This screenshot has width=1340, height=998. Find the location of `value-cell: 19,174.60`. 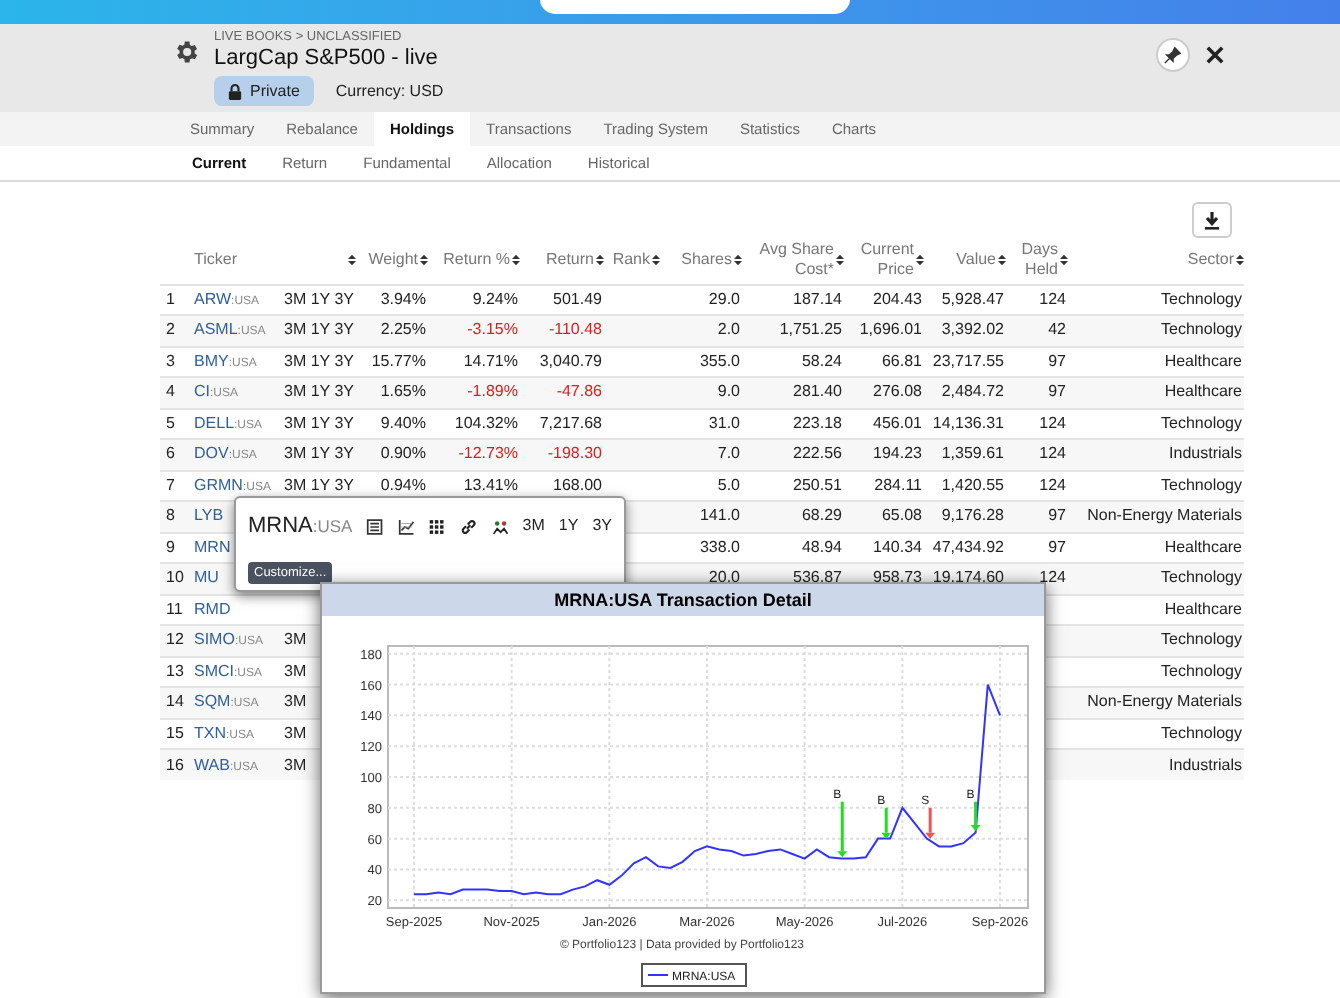

value-cell: 19,174.60 is located at coordinates (968, 577).